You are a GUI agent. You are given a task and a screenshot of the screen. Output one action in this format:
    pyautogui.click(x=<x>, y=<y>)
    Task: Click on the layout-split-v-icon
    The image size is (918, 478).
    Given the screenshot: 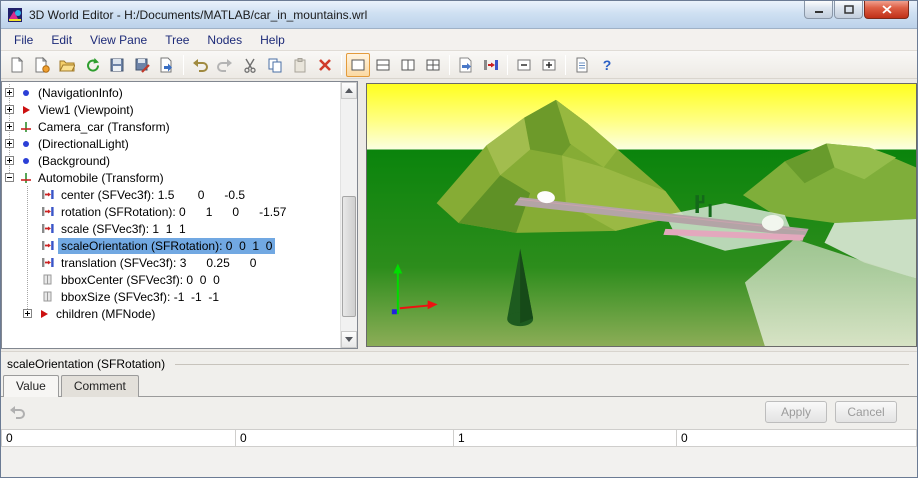 What is the action you would take?
    pyautogui.click(x=408, y=64)
    